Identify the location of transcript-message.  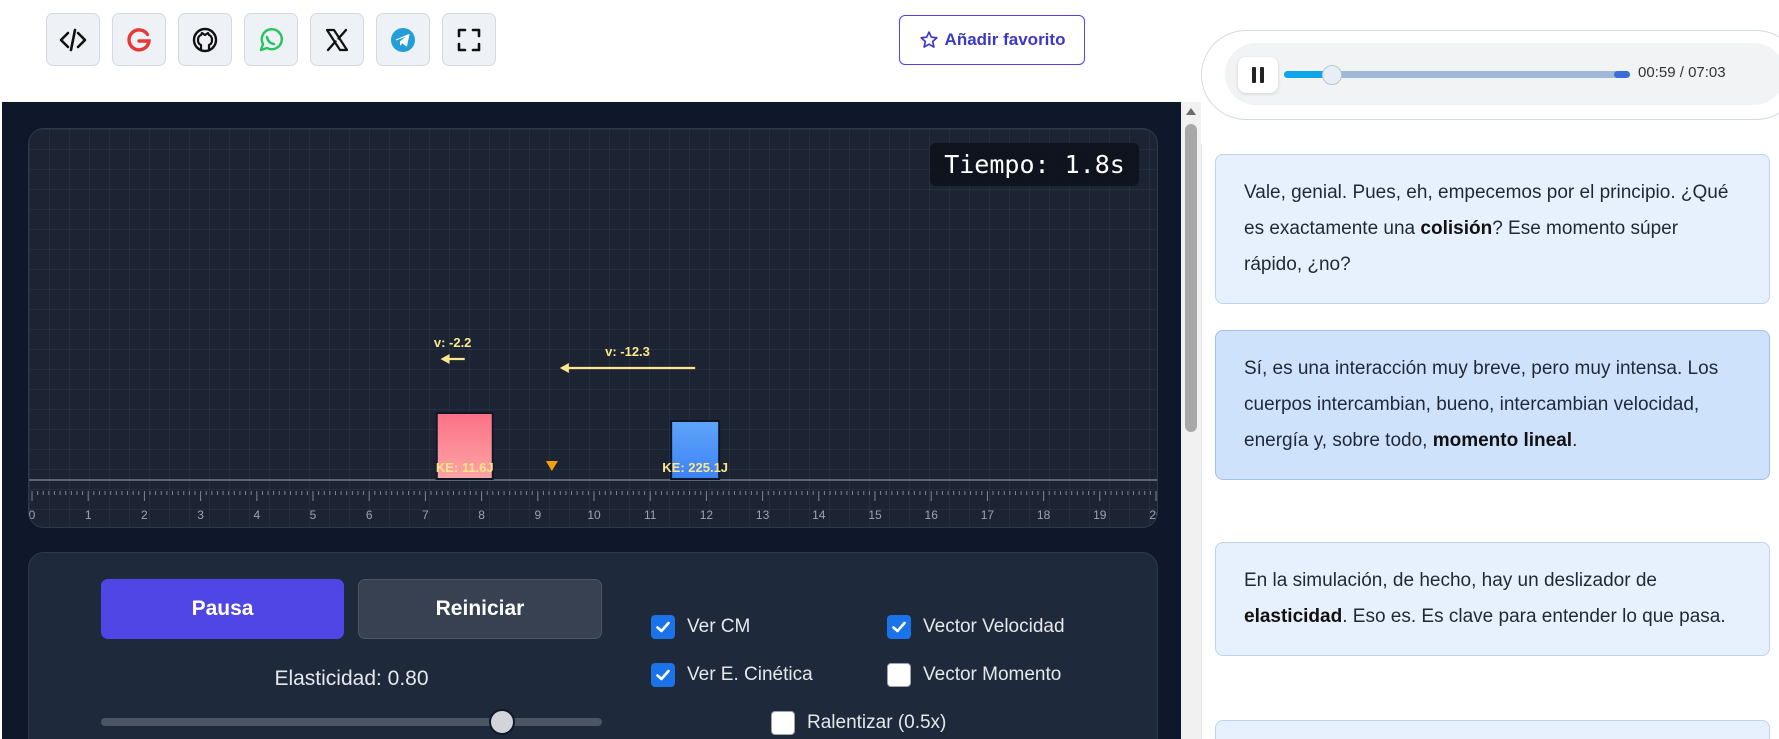
(1492, 729).